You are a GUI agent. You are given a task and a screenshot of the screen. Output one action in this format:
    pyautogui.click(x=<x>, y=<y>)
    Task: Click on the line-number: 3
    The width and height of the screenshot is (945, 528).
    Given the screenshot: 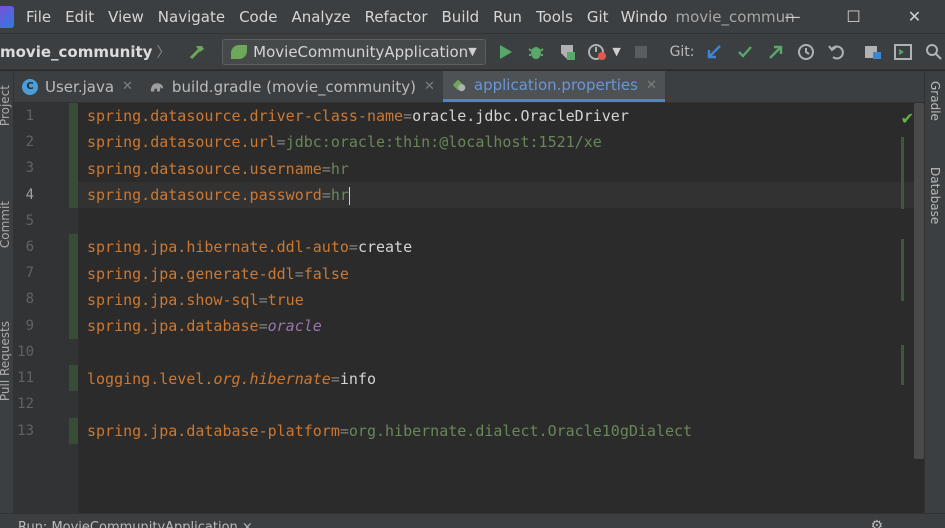 What is the action you would take?
    pyautogui.click(x=29, y=168)
    